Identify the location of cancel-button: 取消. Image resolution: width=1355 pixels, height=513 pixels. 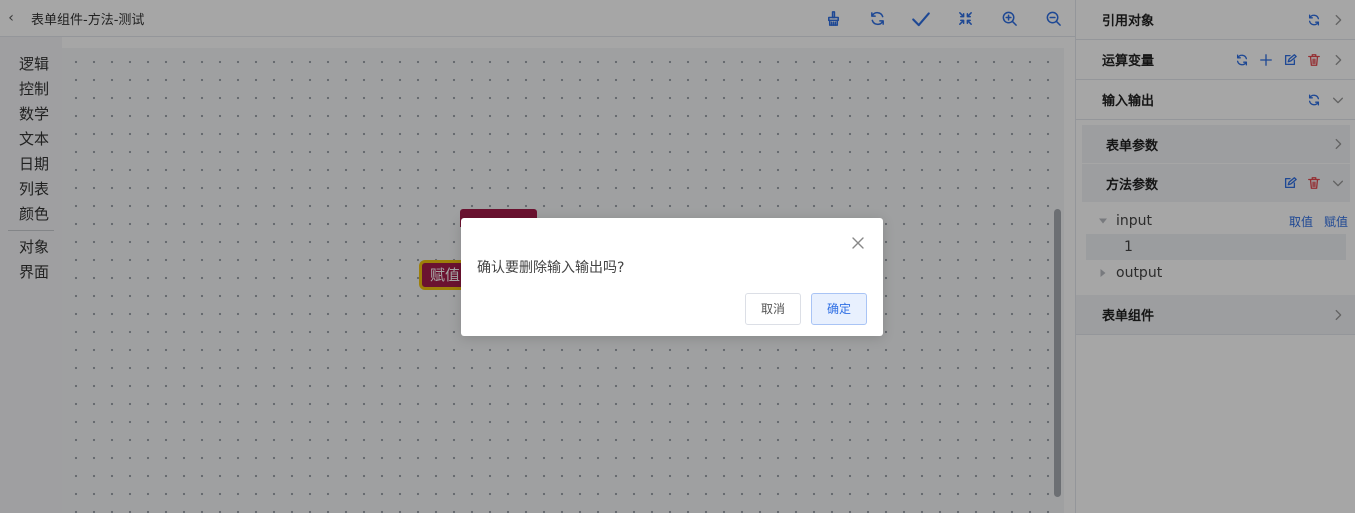
(773, 309).